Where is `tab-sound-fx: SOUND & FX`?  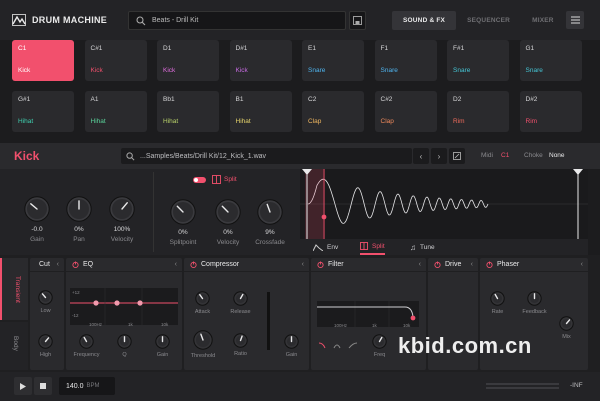 tab-sound-fx: SOUND & FX is located at coordinates (424, 20).